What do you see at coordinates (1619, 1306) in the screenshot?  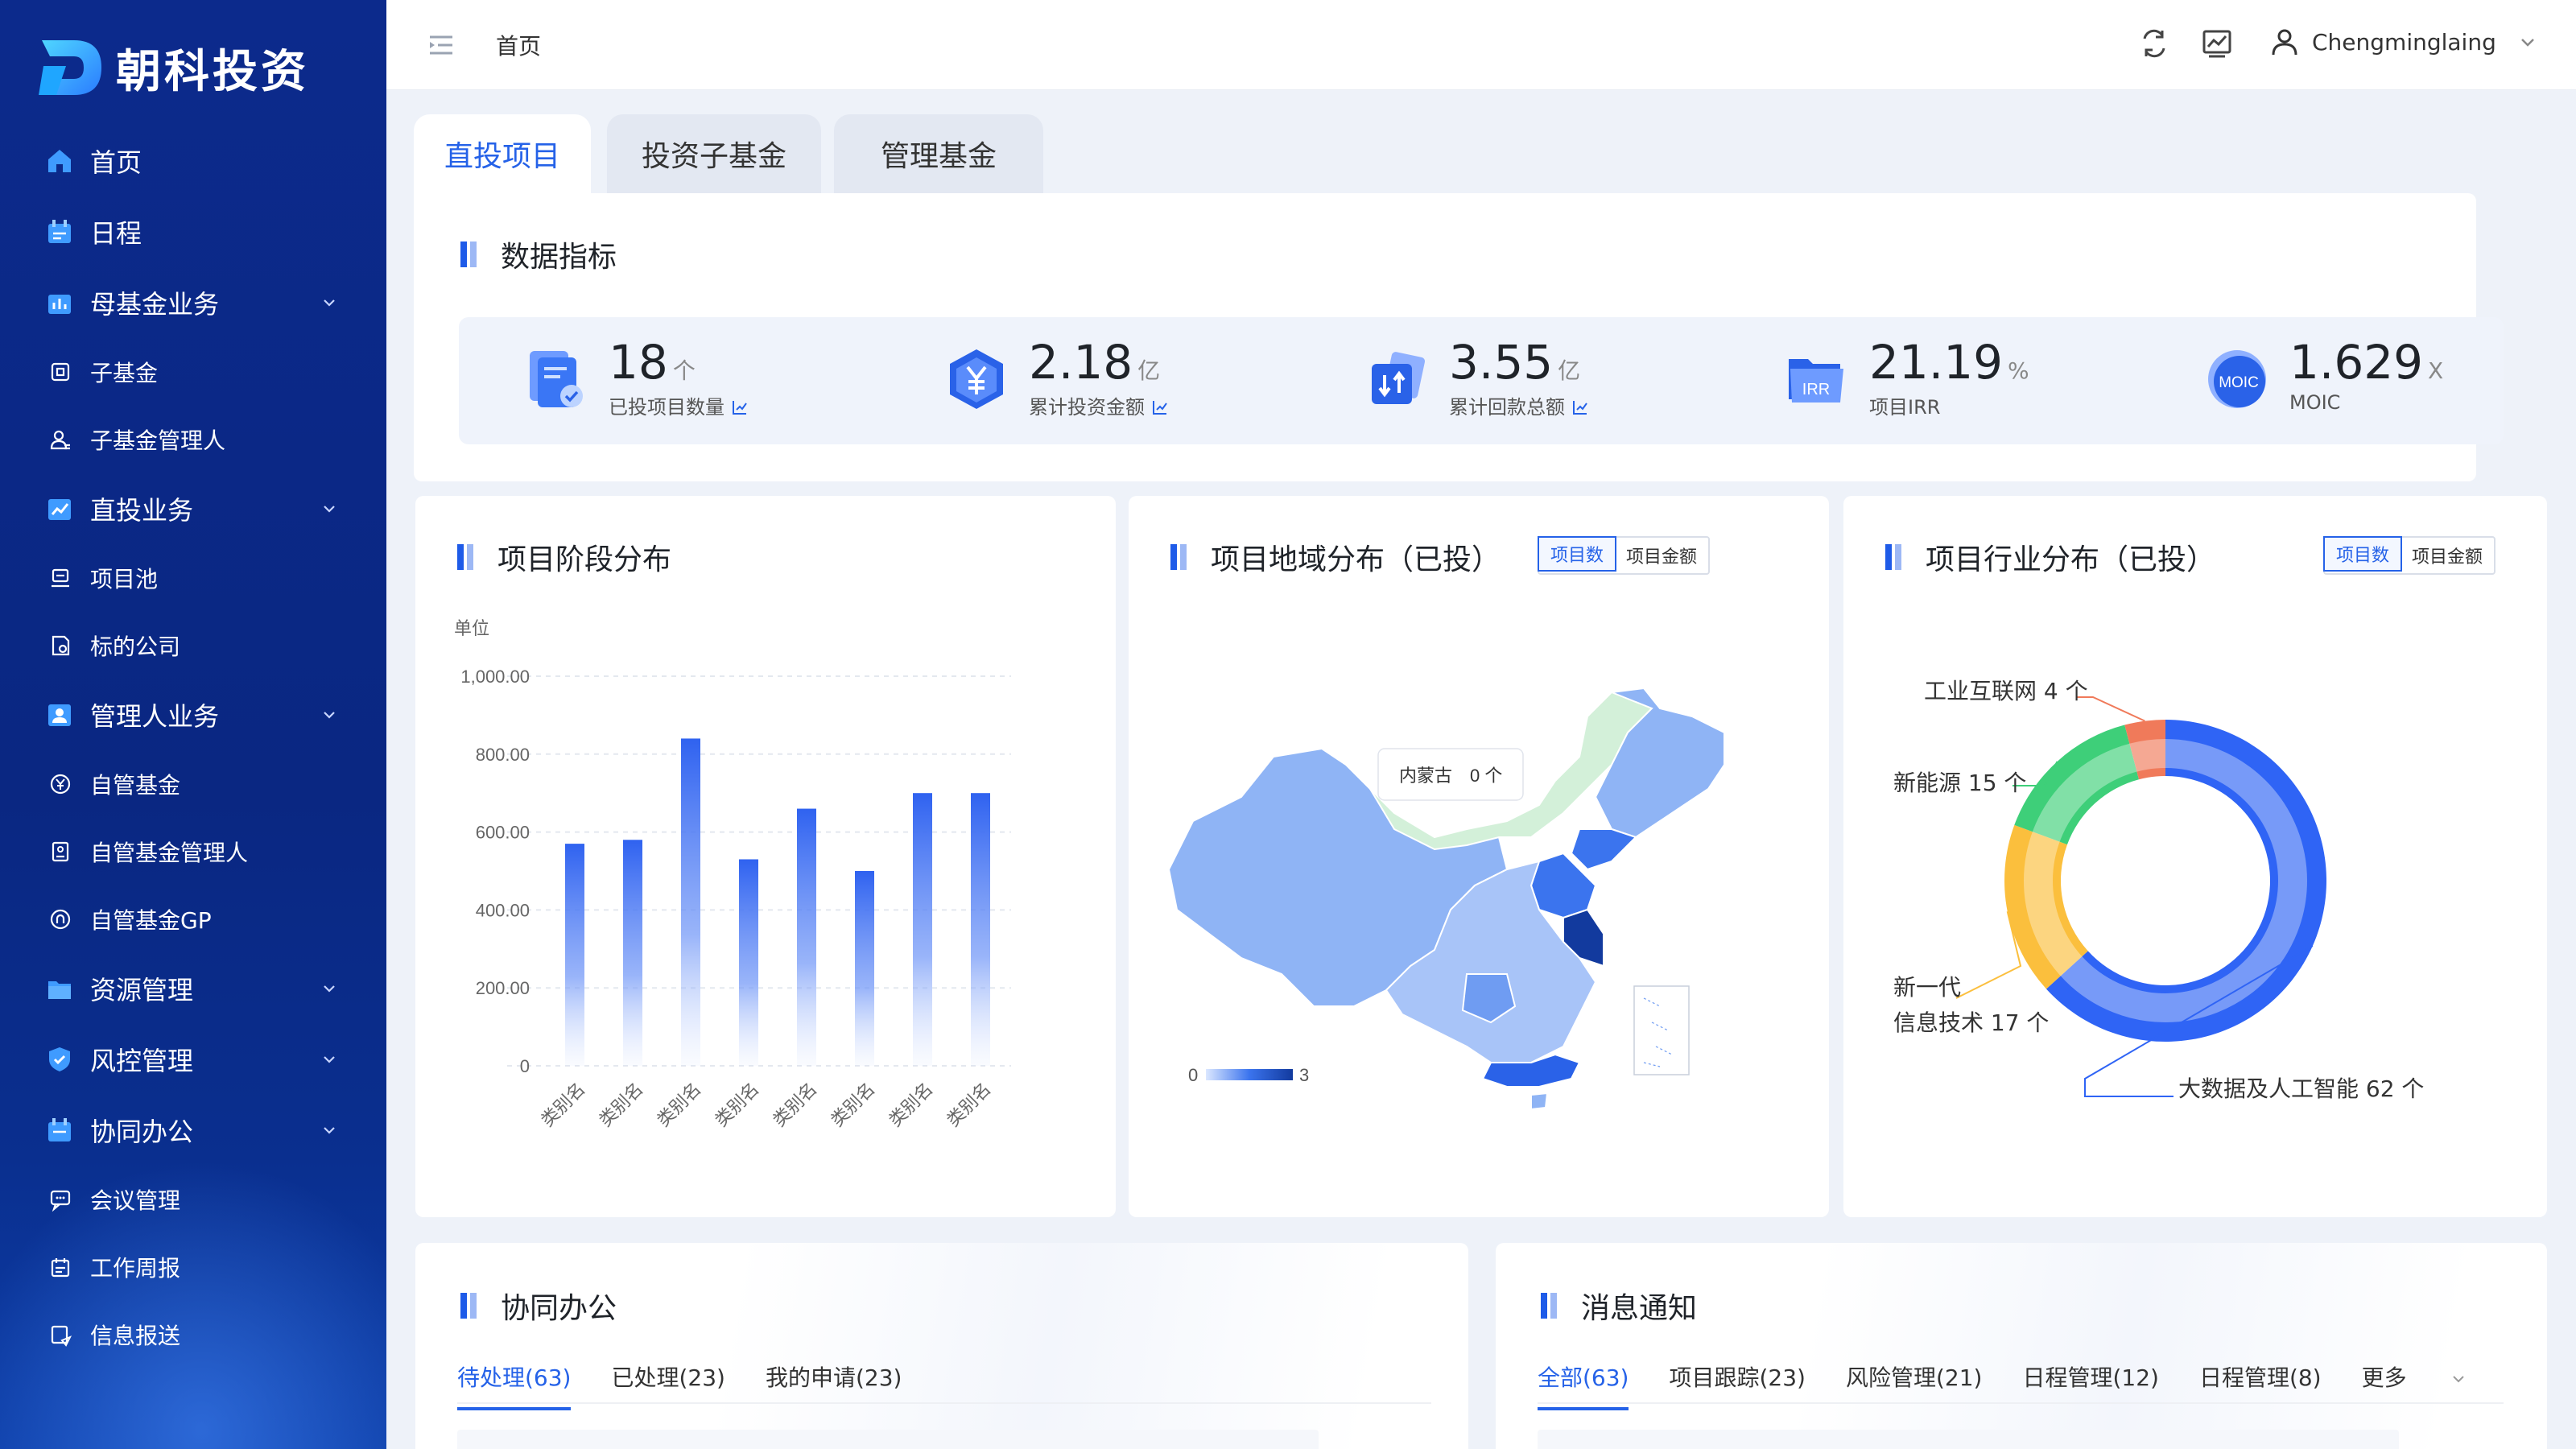 I see `notice-title: 消息通知` at bounding box center [1619, 1306].